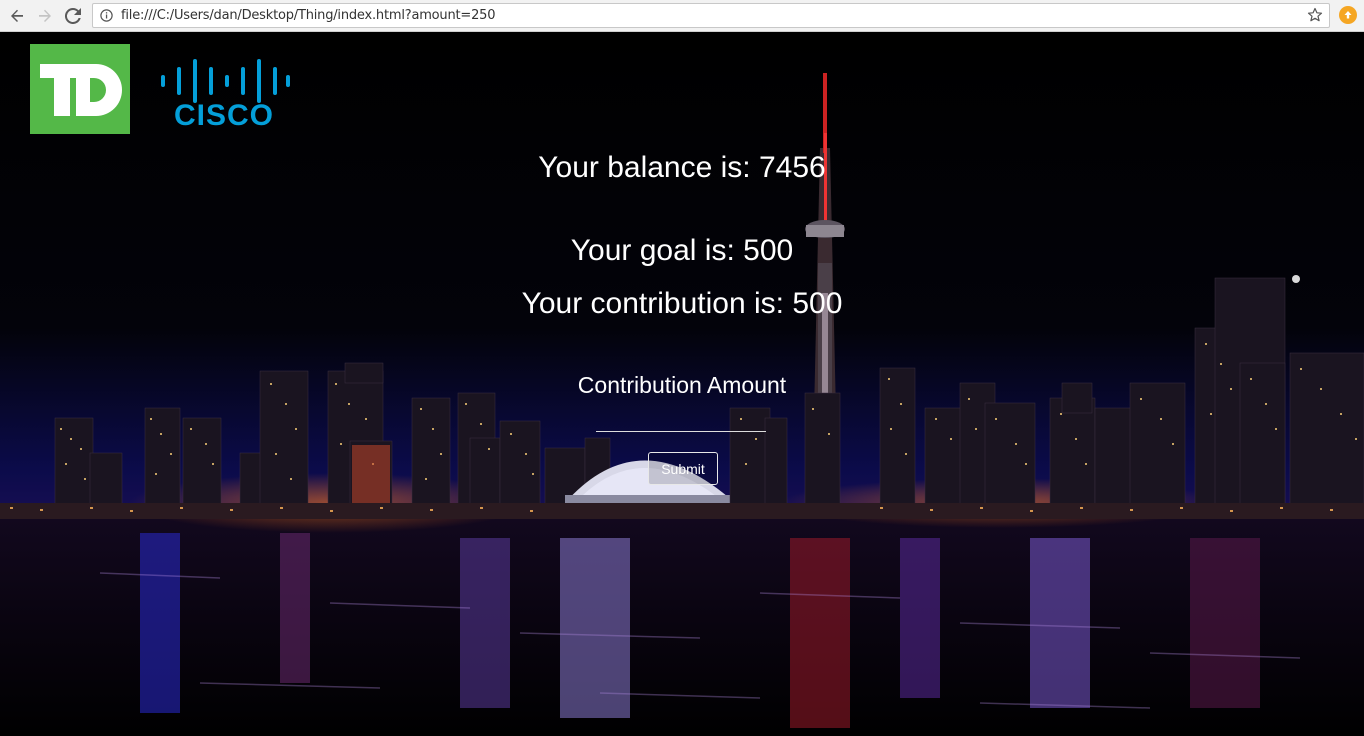 This screenshot has height=736, width=1364. I want to click on extension-icon, so click(1348, 15).